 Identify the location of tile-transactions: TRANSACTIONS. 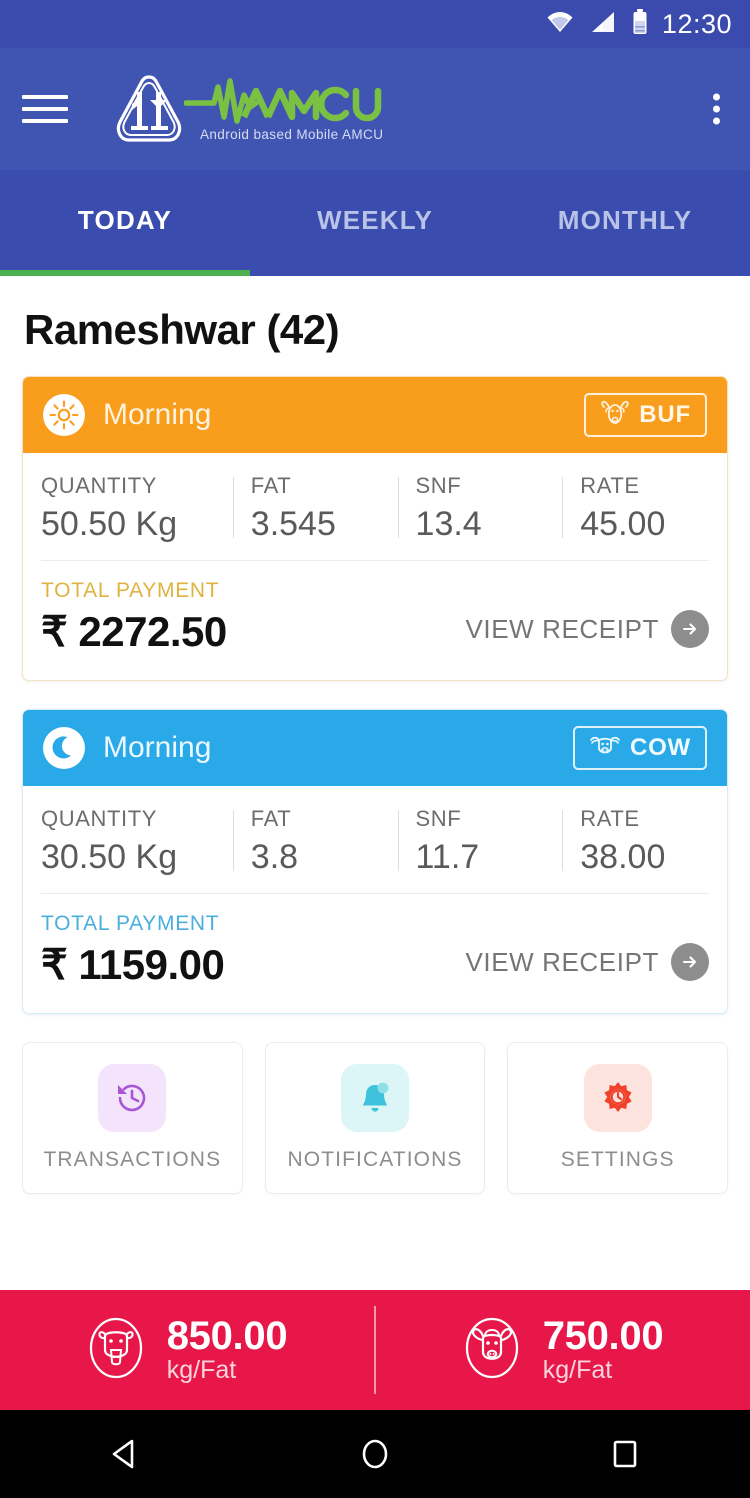
(132, 1118).